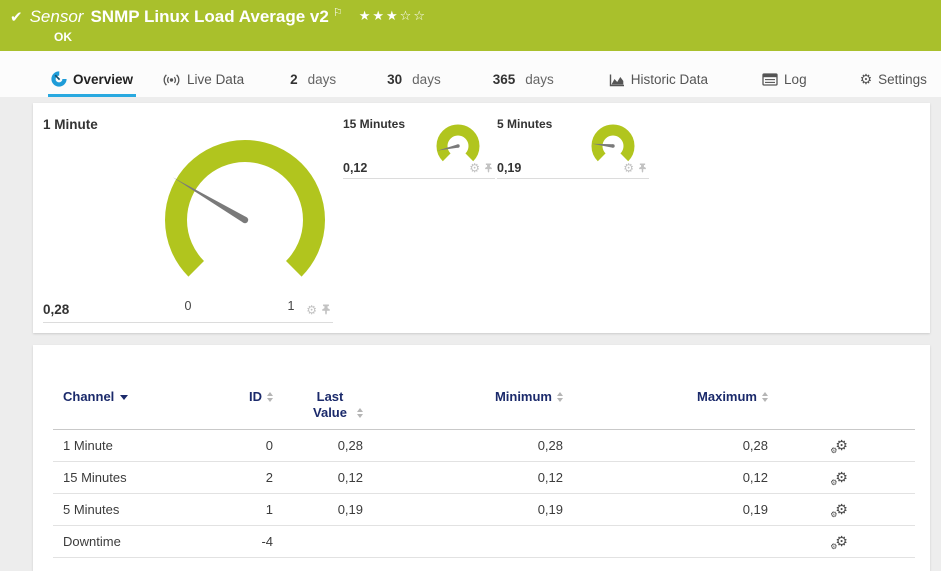 Image resolution: width=941 pixels, height=571 pixels. What do you see at coordinates (148, 477) in the screenshot?
I see `channel-name: 15 Minutes` at bounding box center [148, 477].